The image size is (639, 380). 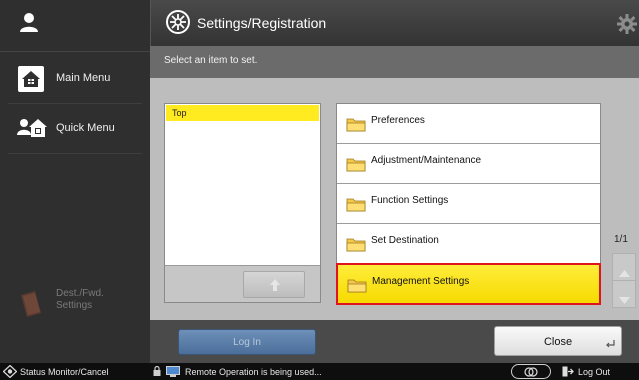 What do you see at coordinates (31, 305) in the screenshot?
I see `address-book-icon` at bounding box center [31, 305].